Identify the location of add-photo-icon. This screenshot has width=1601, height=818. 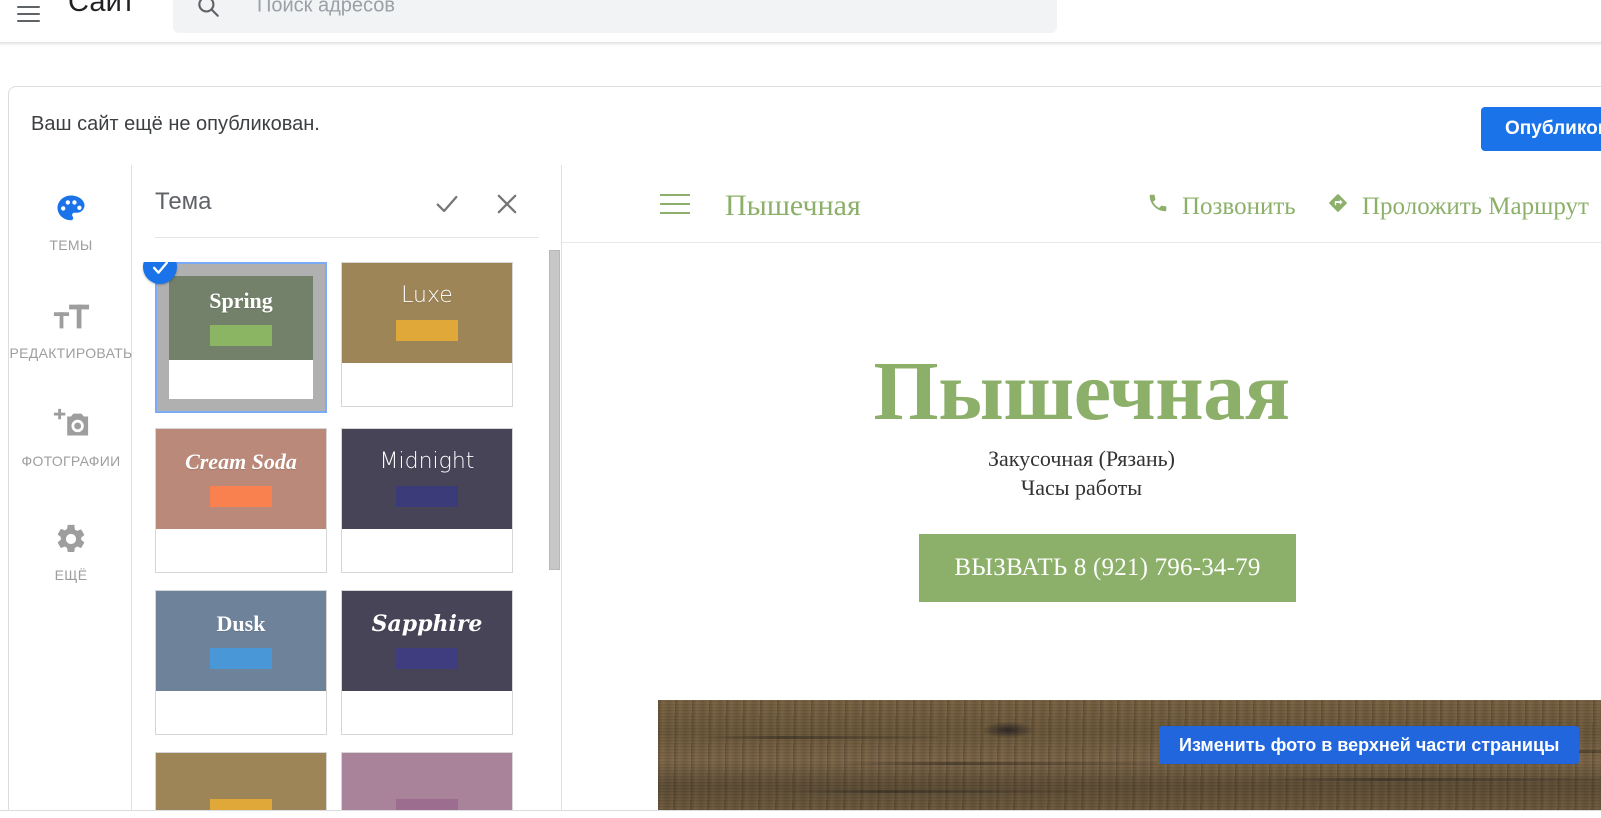
(71, 425).